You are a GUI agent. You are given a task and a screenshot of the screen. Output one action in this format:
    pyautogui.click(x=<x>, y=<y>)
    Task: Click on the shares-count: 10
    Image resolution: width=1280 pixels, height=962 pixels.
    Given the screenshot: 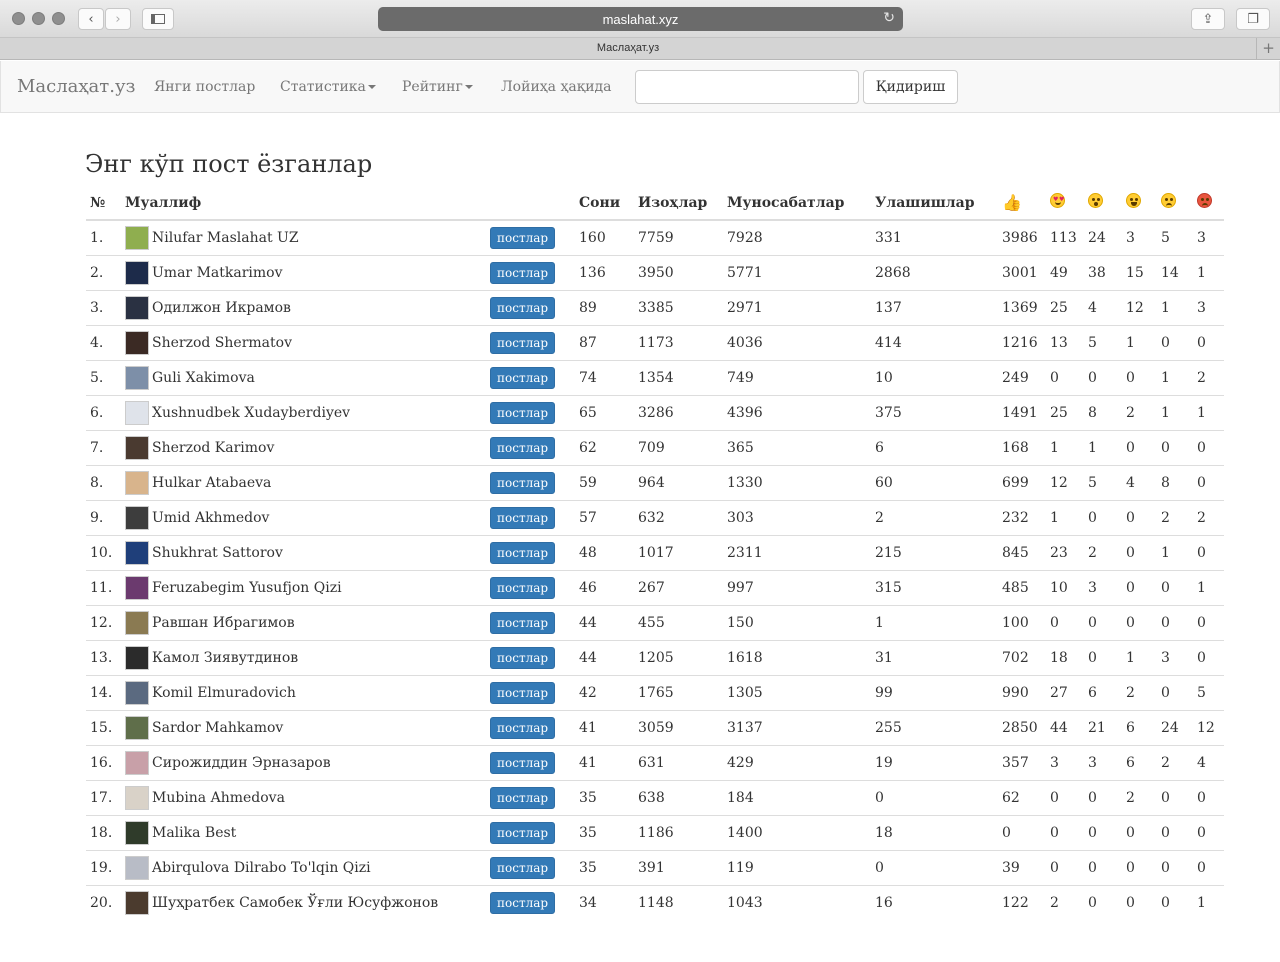 What is the action you would take?
    pyautogui.click(x=934, y=377)
    